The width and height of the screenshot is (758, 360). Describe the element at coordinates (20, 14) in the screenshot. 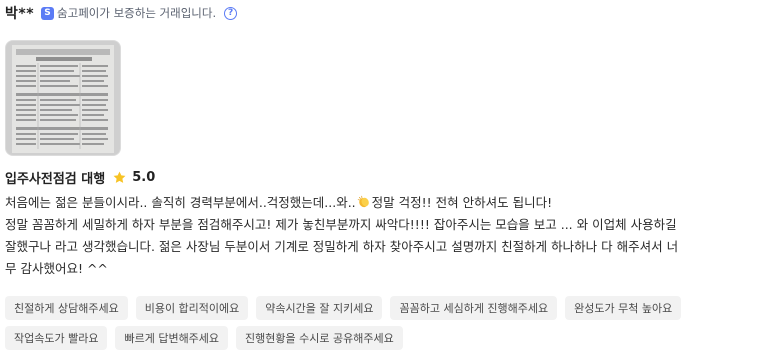

I see `reviewer-name: 박**` at that location.